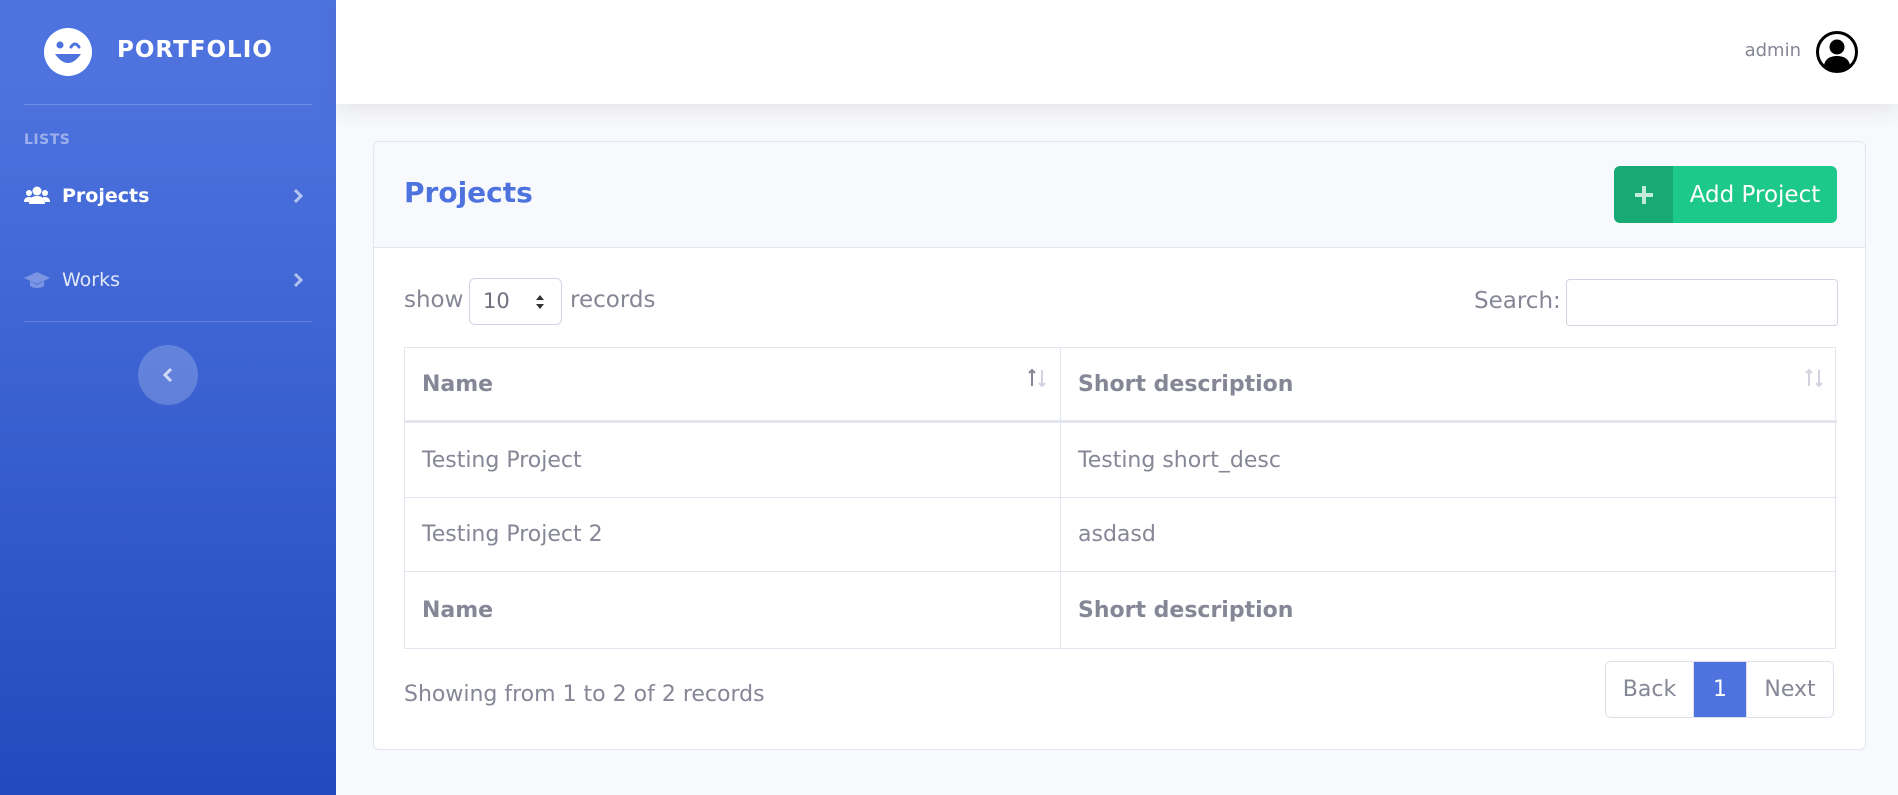 Image resolution: width=1898 pixels, height=795 pixels. What do you see at coordinates (1117, 52) in the screenshot?
I see `topbar: admin` at bounding box center [1117, 52].